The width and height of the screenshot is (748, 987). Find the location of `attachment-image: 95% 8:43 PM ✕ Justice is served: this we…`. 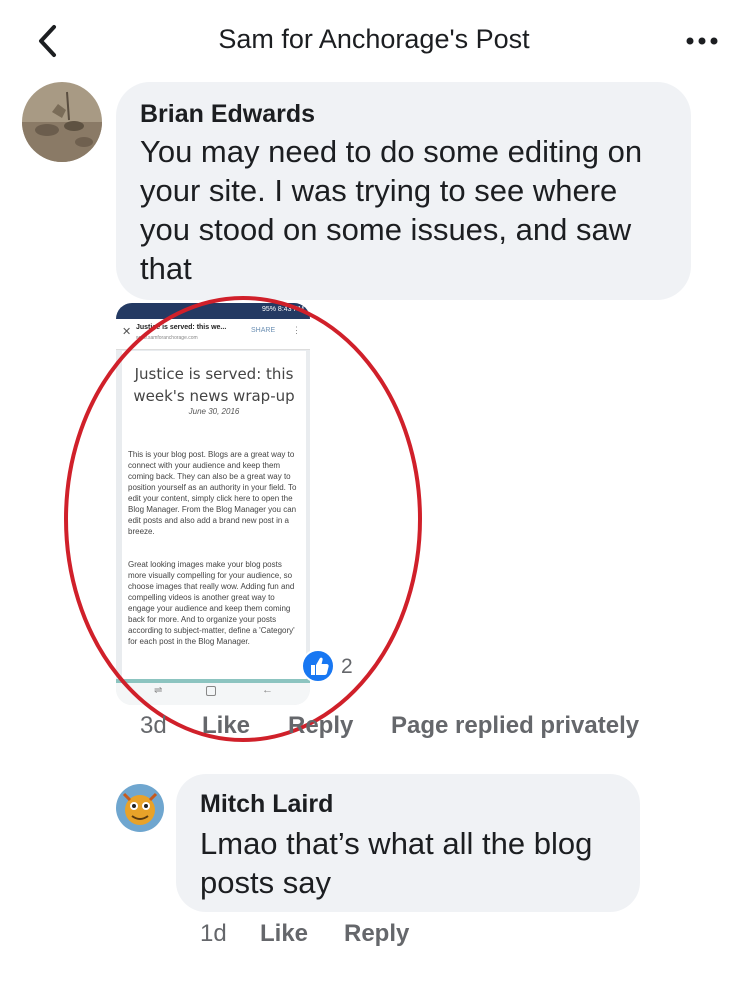

attachment-image: 95% 8:43 PM ✕ Justice is served: this we… is located at coordinates (213, 504).